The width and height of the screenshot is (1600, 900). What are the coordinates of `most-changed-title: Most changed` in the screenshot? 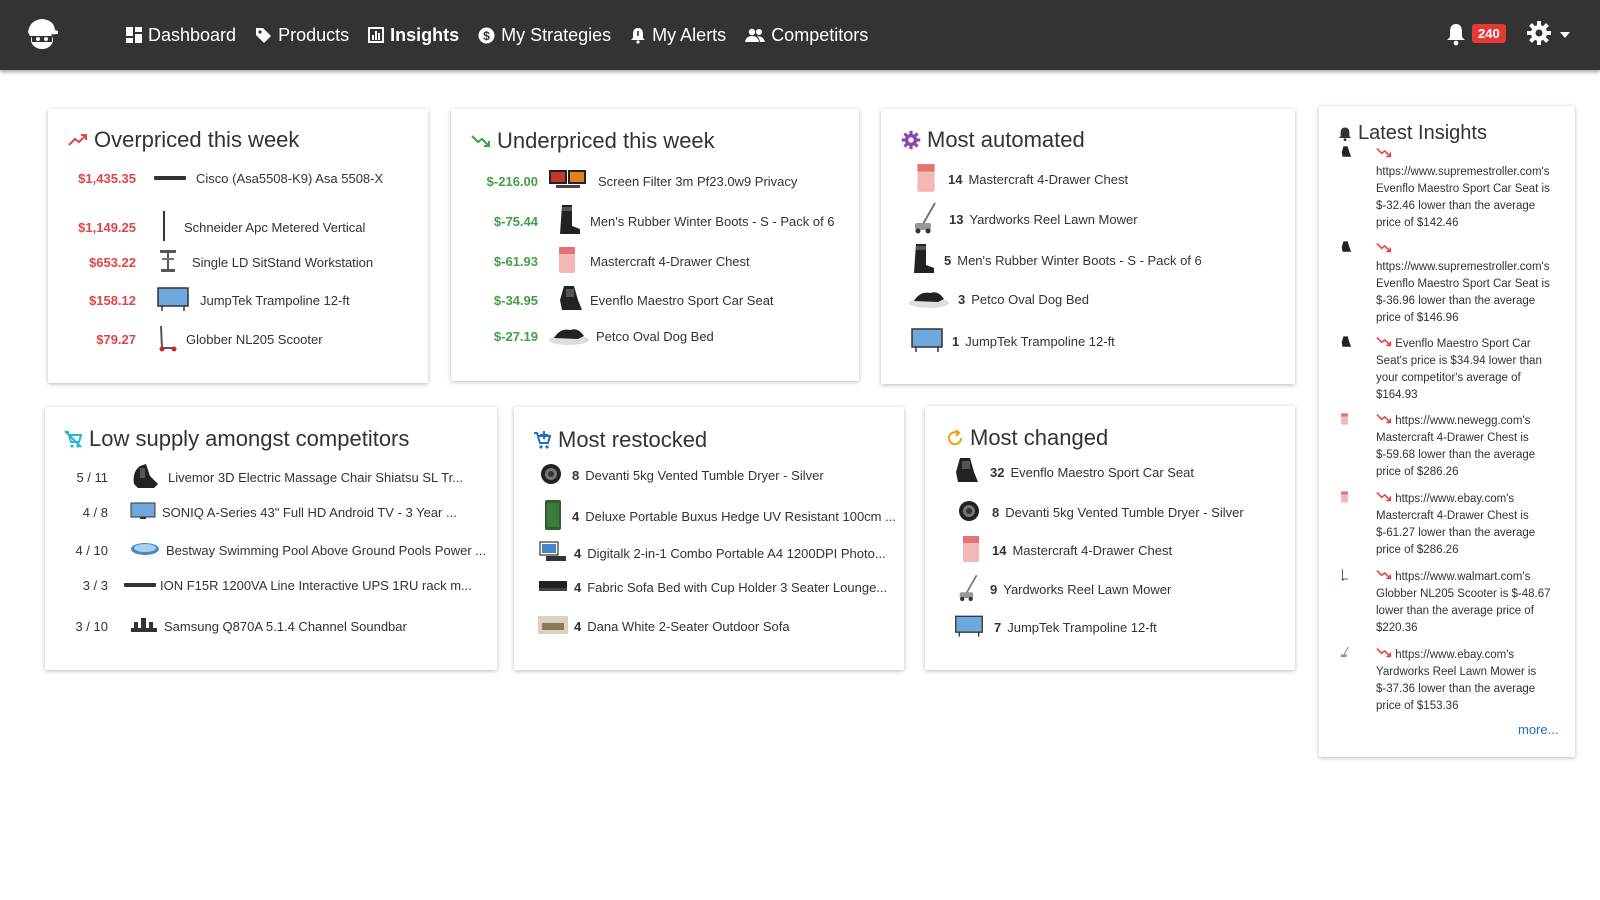 It's located at (1027, 438).